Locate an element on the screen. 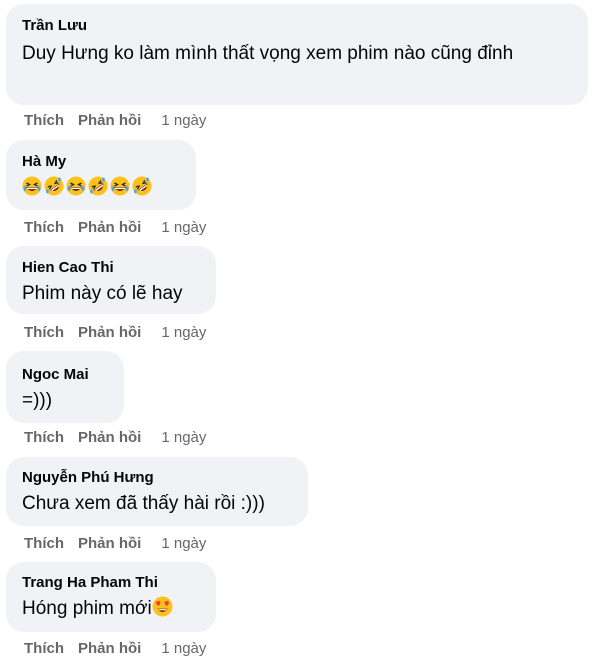 The height and width of the screenshot is (666, 600). comment-text-line: Hóng phim mới is located at coordinates (112, 608).